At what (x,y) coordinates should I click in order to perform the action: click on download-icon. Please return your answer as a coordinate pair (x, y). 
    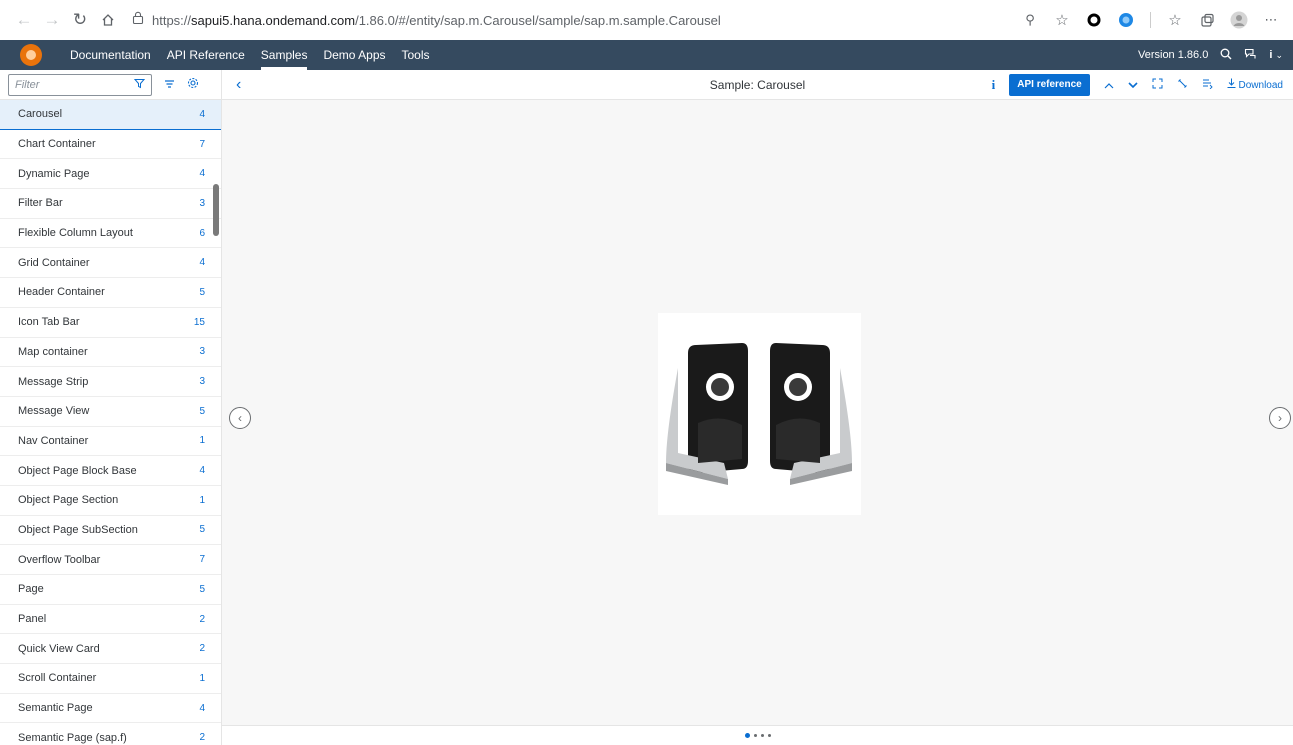
    Looking at the image, I should click on (1231, 83).